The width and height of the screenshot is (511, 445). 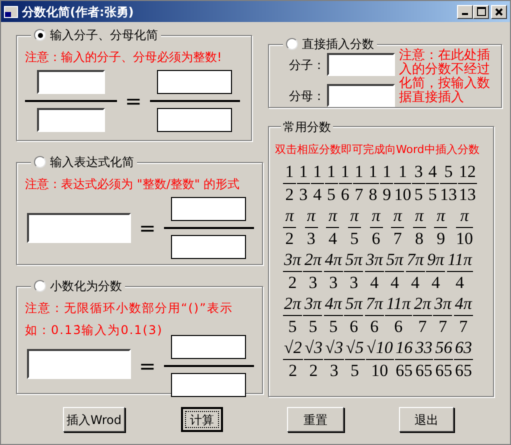 I want to click on fraction-item: 9π 4, so click(x=436, y=271).